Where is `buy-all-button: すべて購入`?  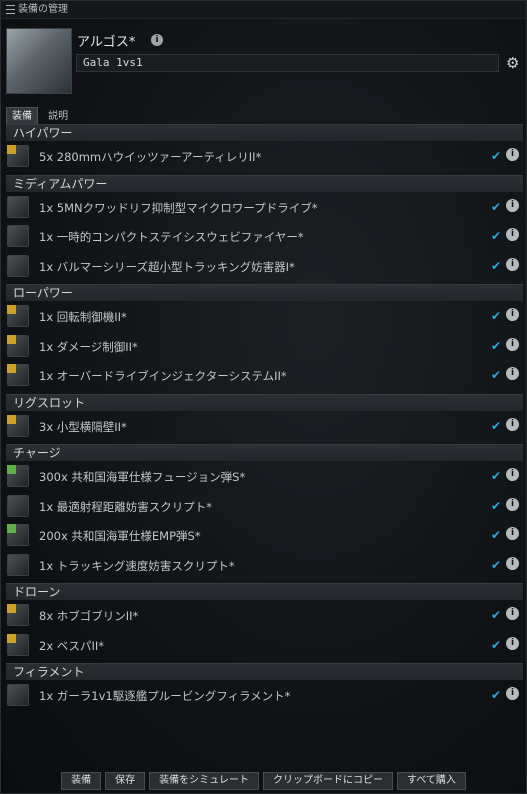 buy-all-button: すべて購入 is located at coordinates (431, 781).